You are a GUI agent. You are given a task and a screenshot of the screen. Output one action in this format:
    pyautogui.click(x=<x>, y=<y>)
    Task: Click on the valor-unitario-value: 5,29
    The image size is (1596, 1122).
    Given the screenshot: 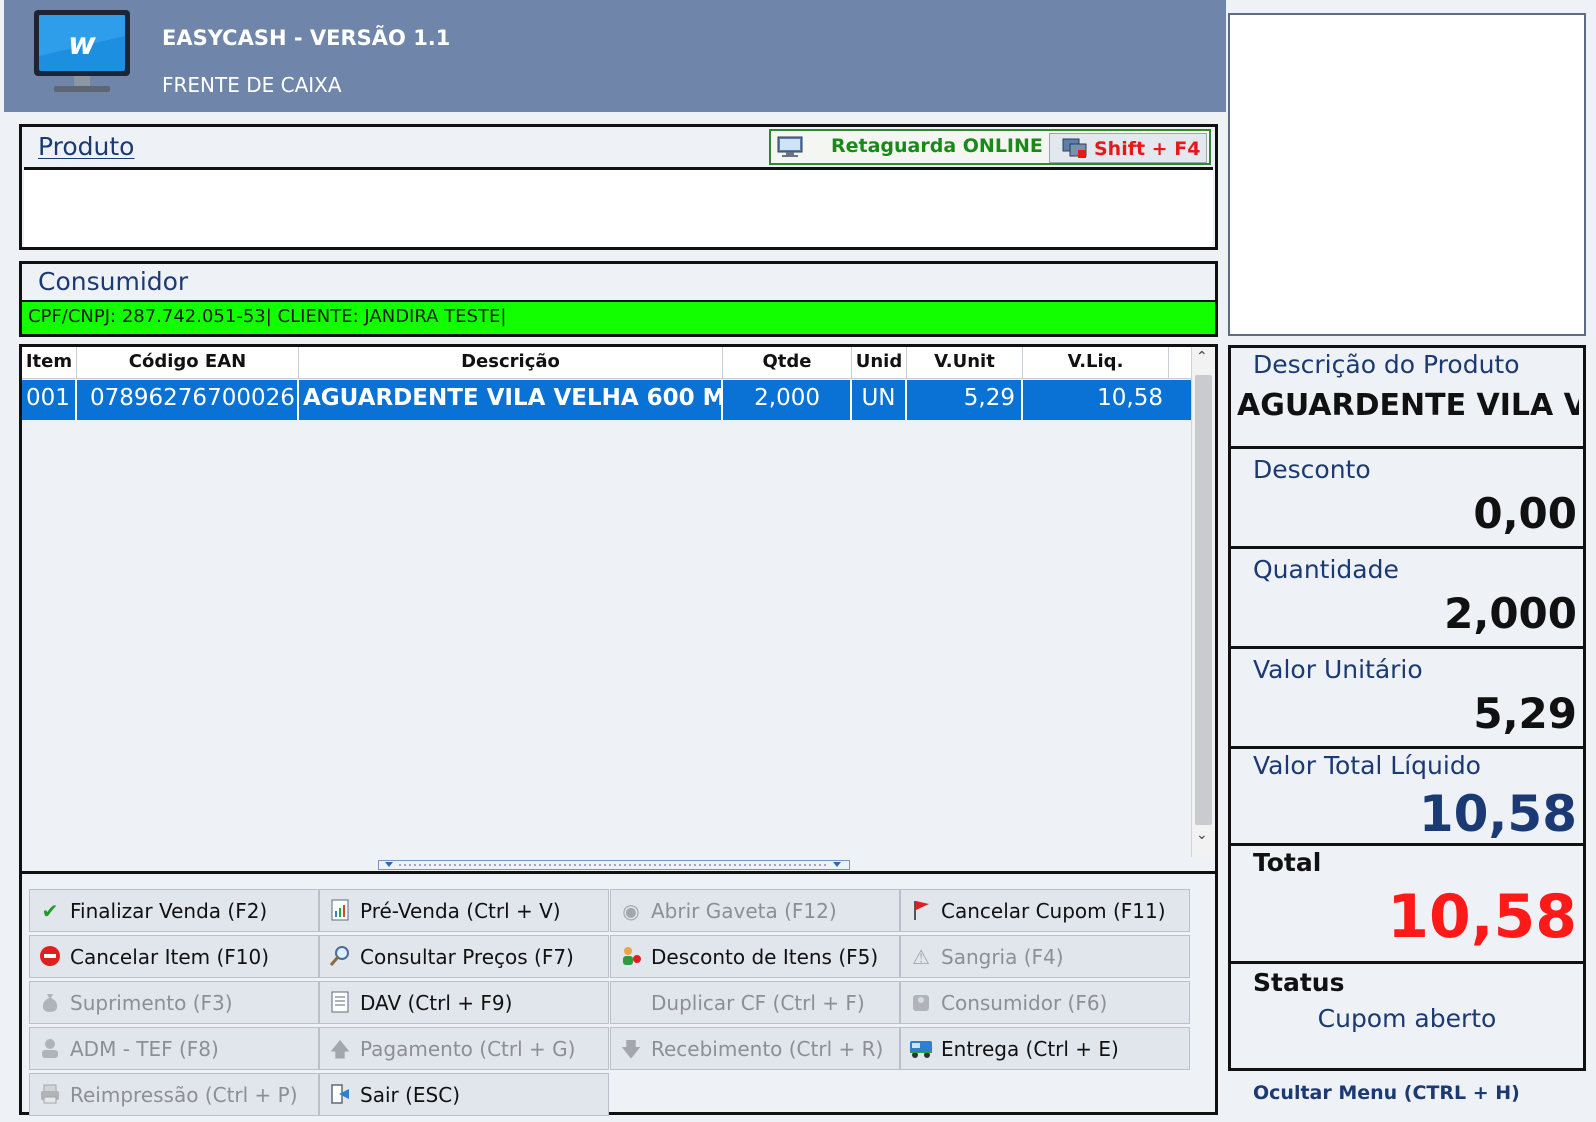 What is the action you would take?
    pyautogui.click(x=1525, y=713)
    